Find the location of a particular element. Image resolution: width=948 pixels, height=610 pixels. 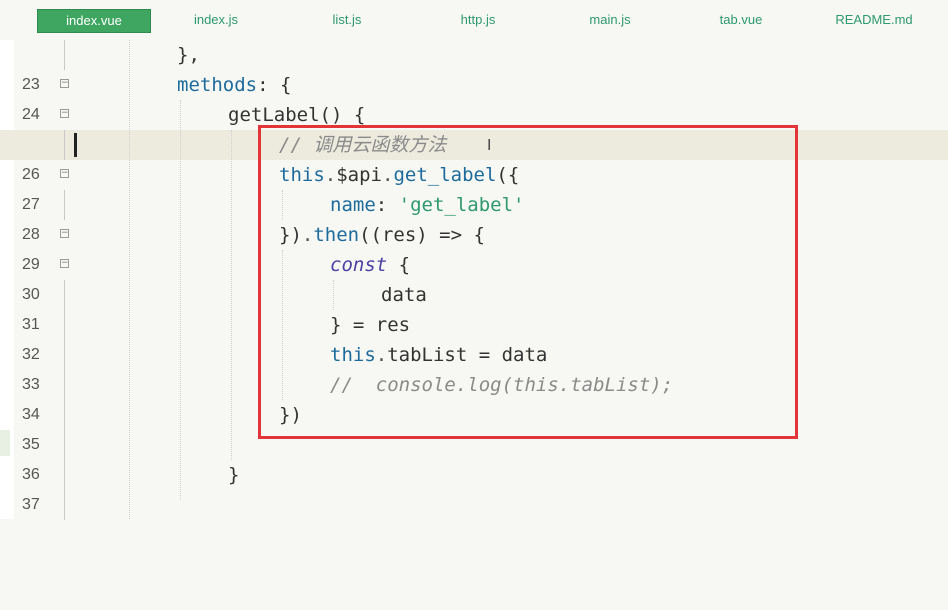

text-cursor is located at coordinates (75, 145).